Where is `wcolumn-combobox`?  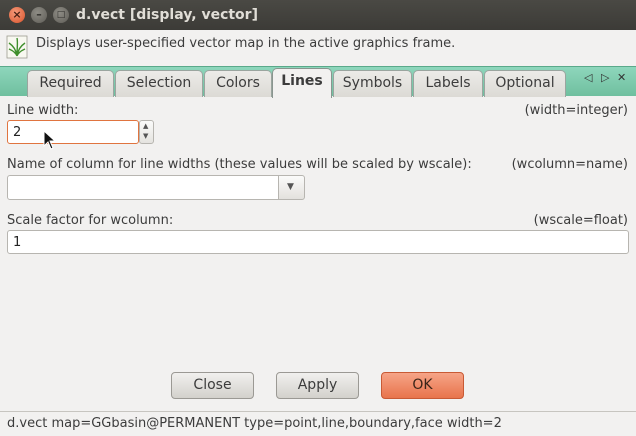
wcolumn-combobox is located at coordinates (143, 187).